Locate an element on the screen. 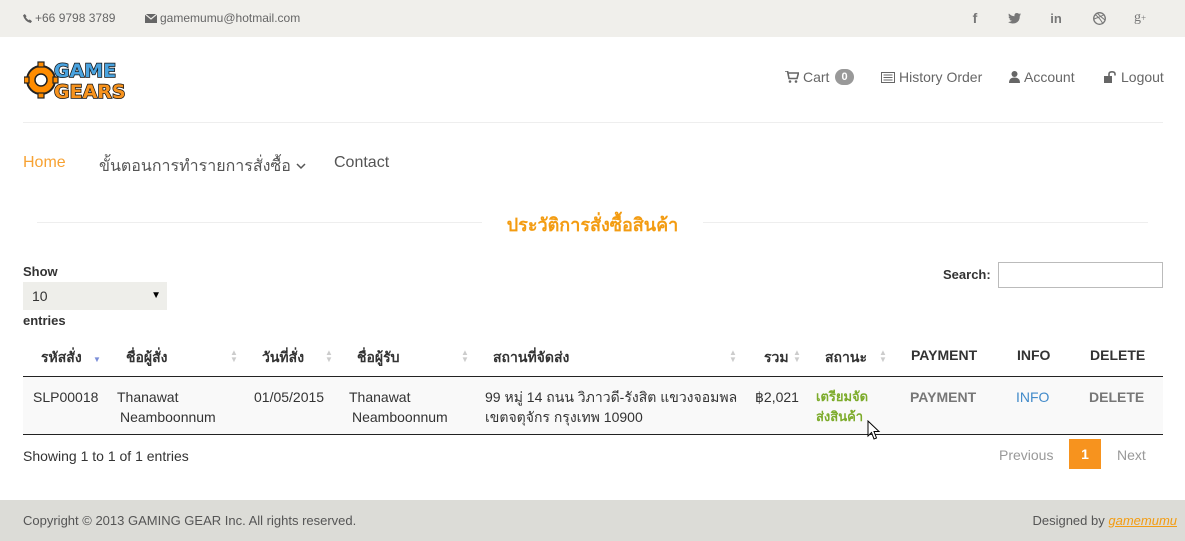 This screenshot has width=1185, height=541. cell-status-line2: ส่งสินค้า is located at coordinates (840, 416).